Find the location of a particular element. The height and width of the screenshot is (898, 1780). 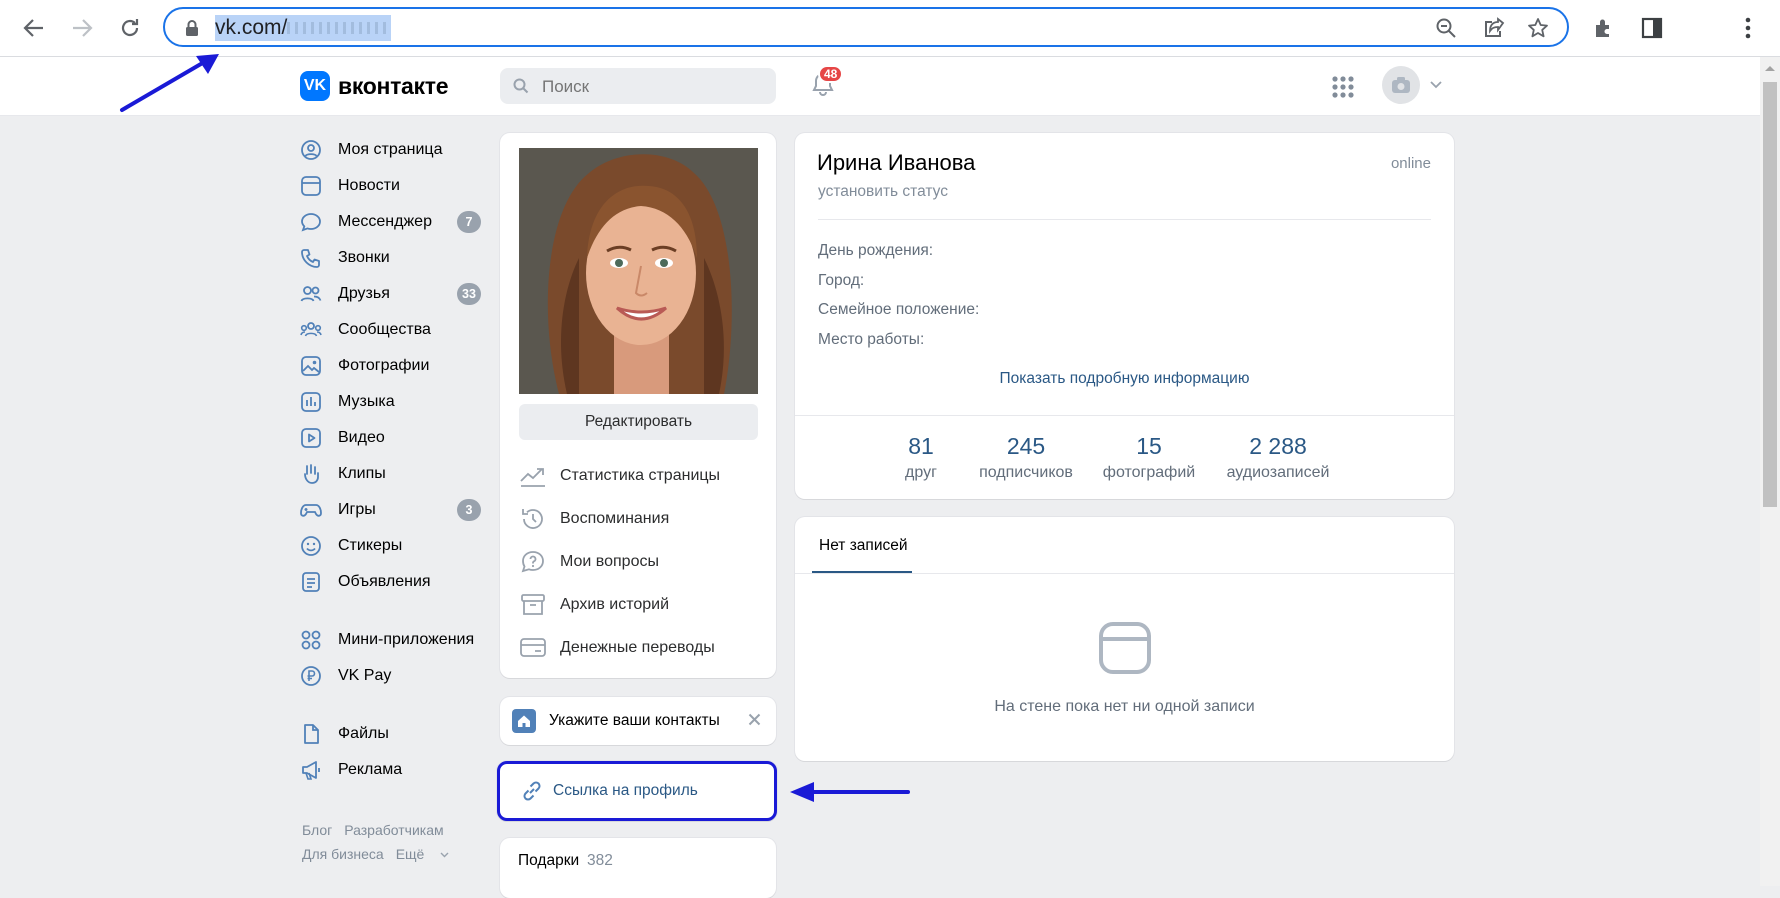

link-icon is located at coordinates (532, 791).